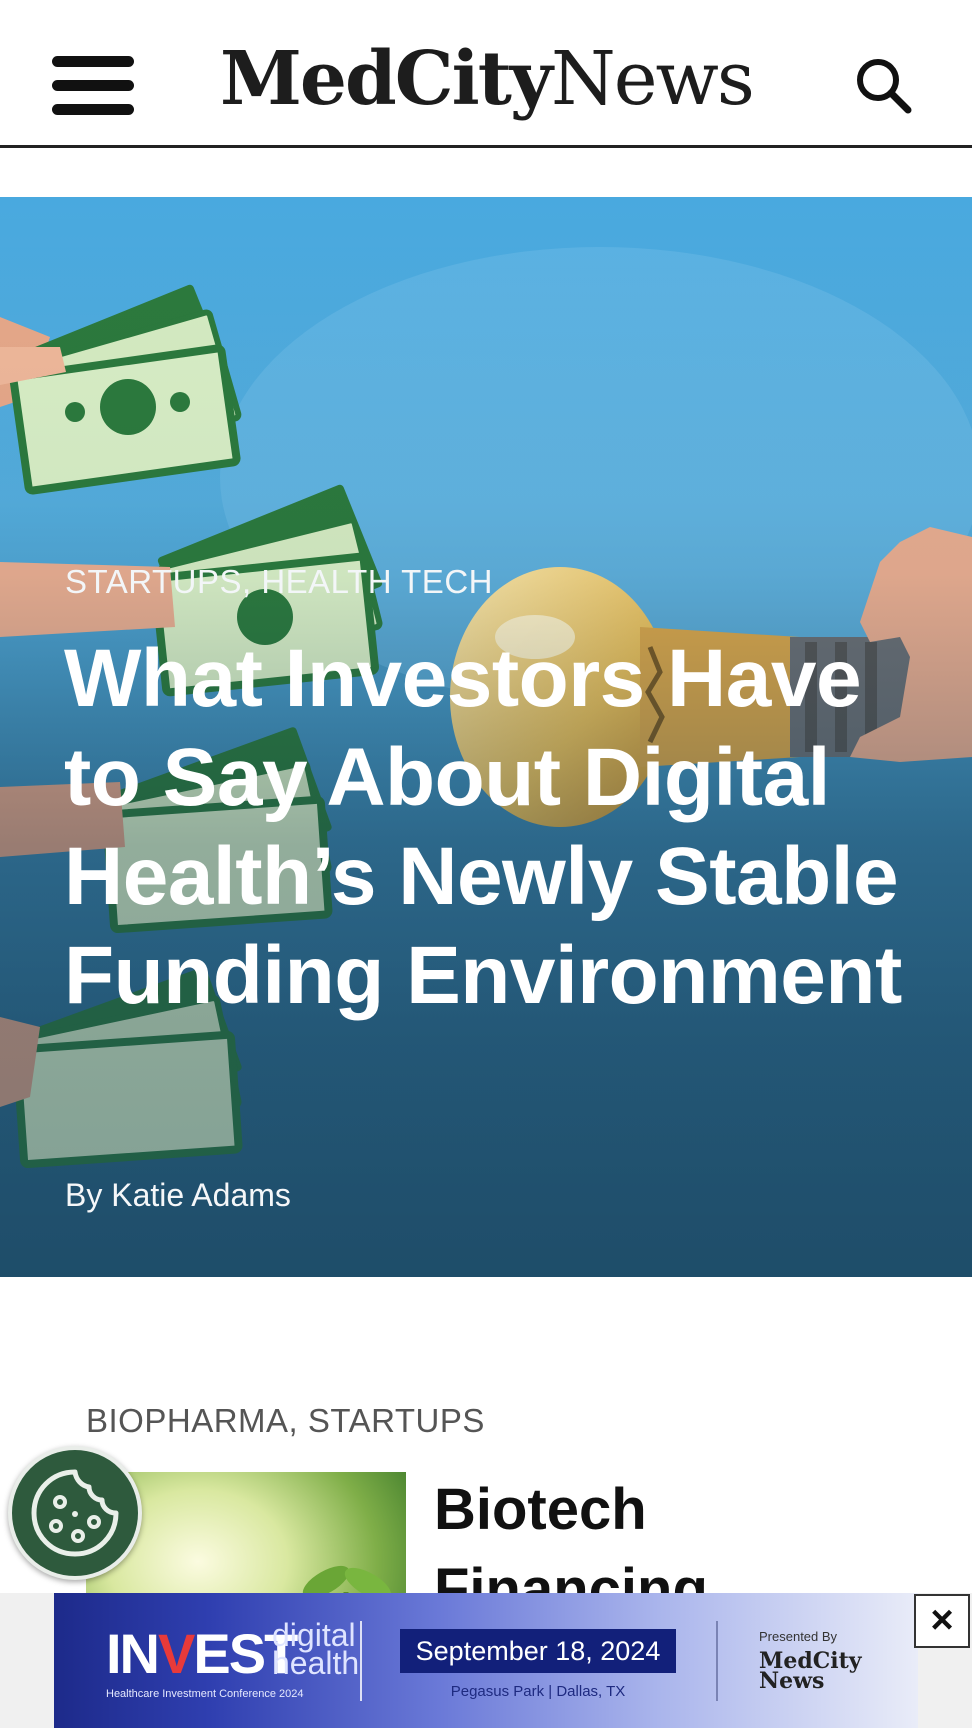 This screenshot has height=1728, width=972. What do you see at coordinates (798, 1636) in the screenshot?
I see `ad-presented-by: Presented By` at bounding box center [798, 1636].